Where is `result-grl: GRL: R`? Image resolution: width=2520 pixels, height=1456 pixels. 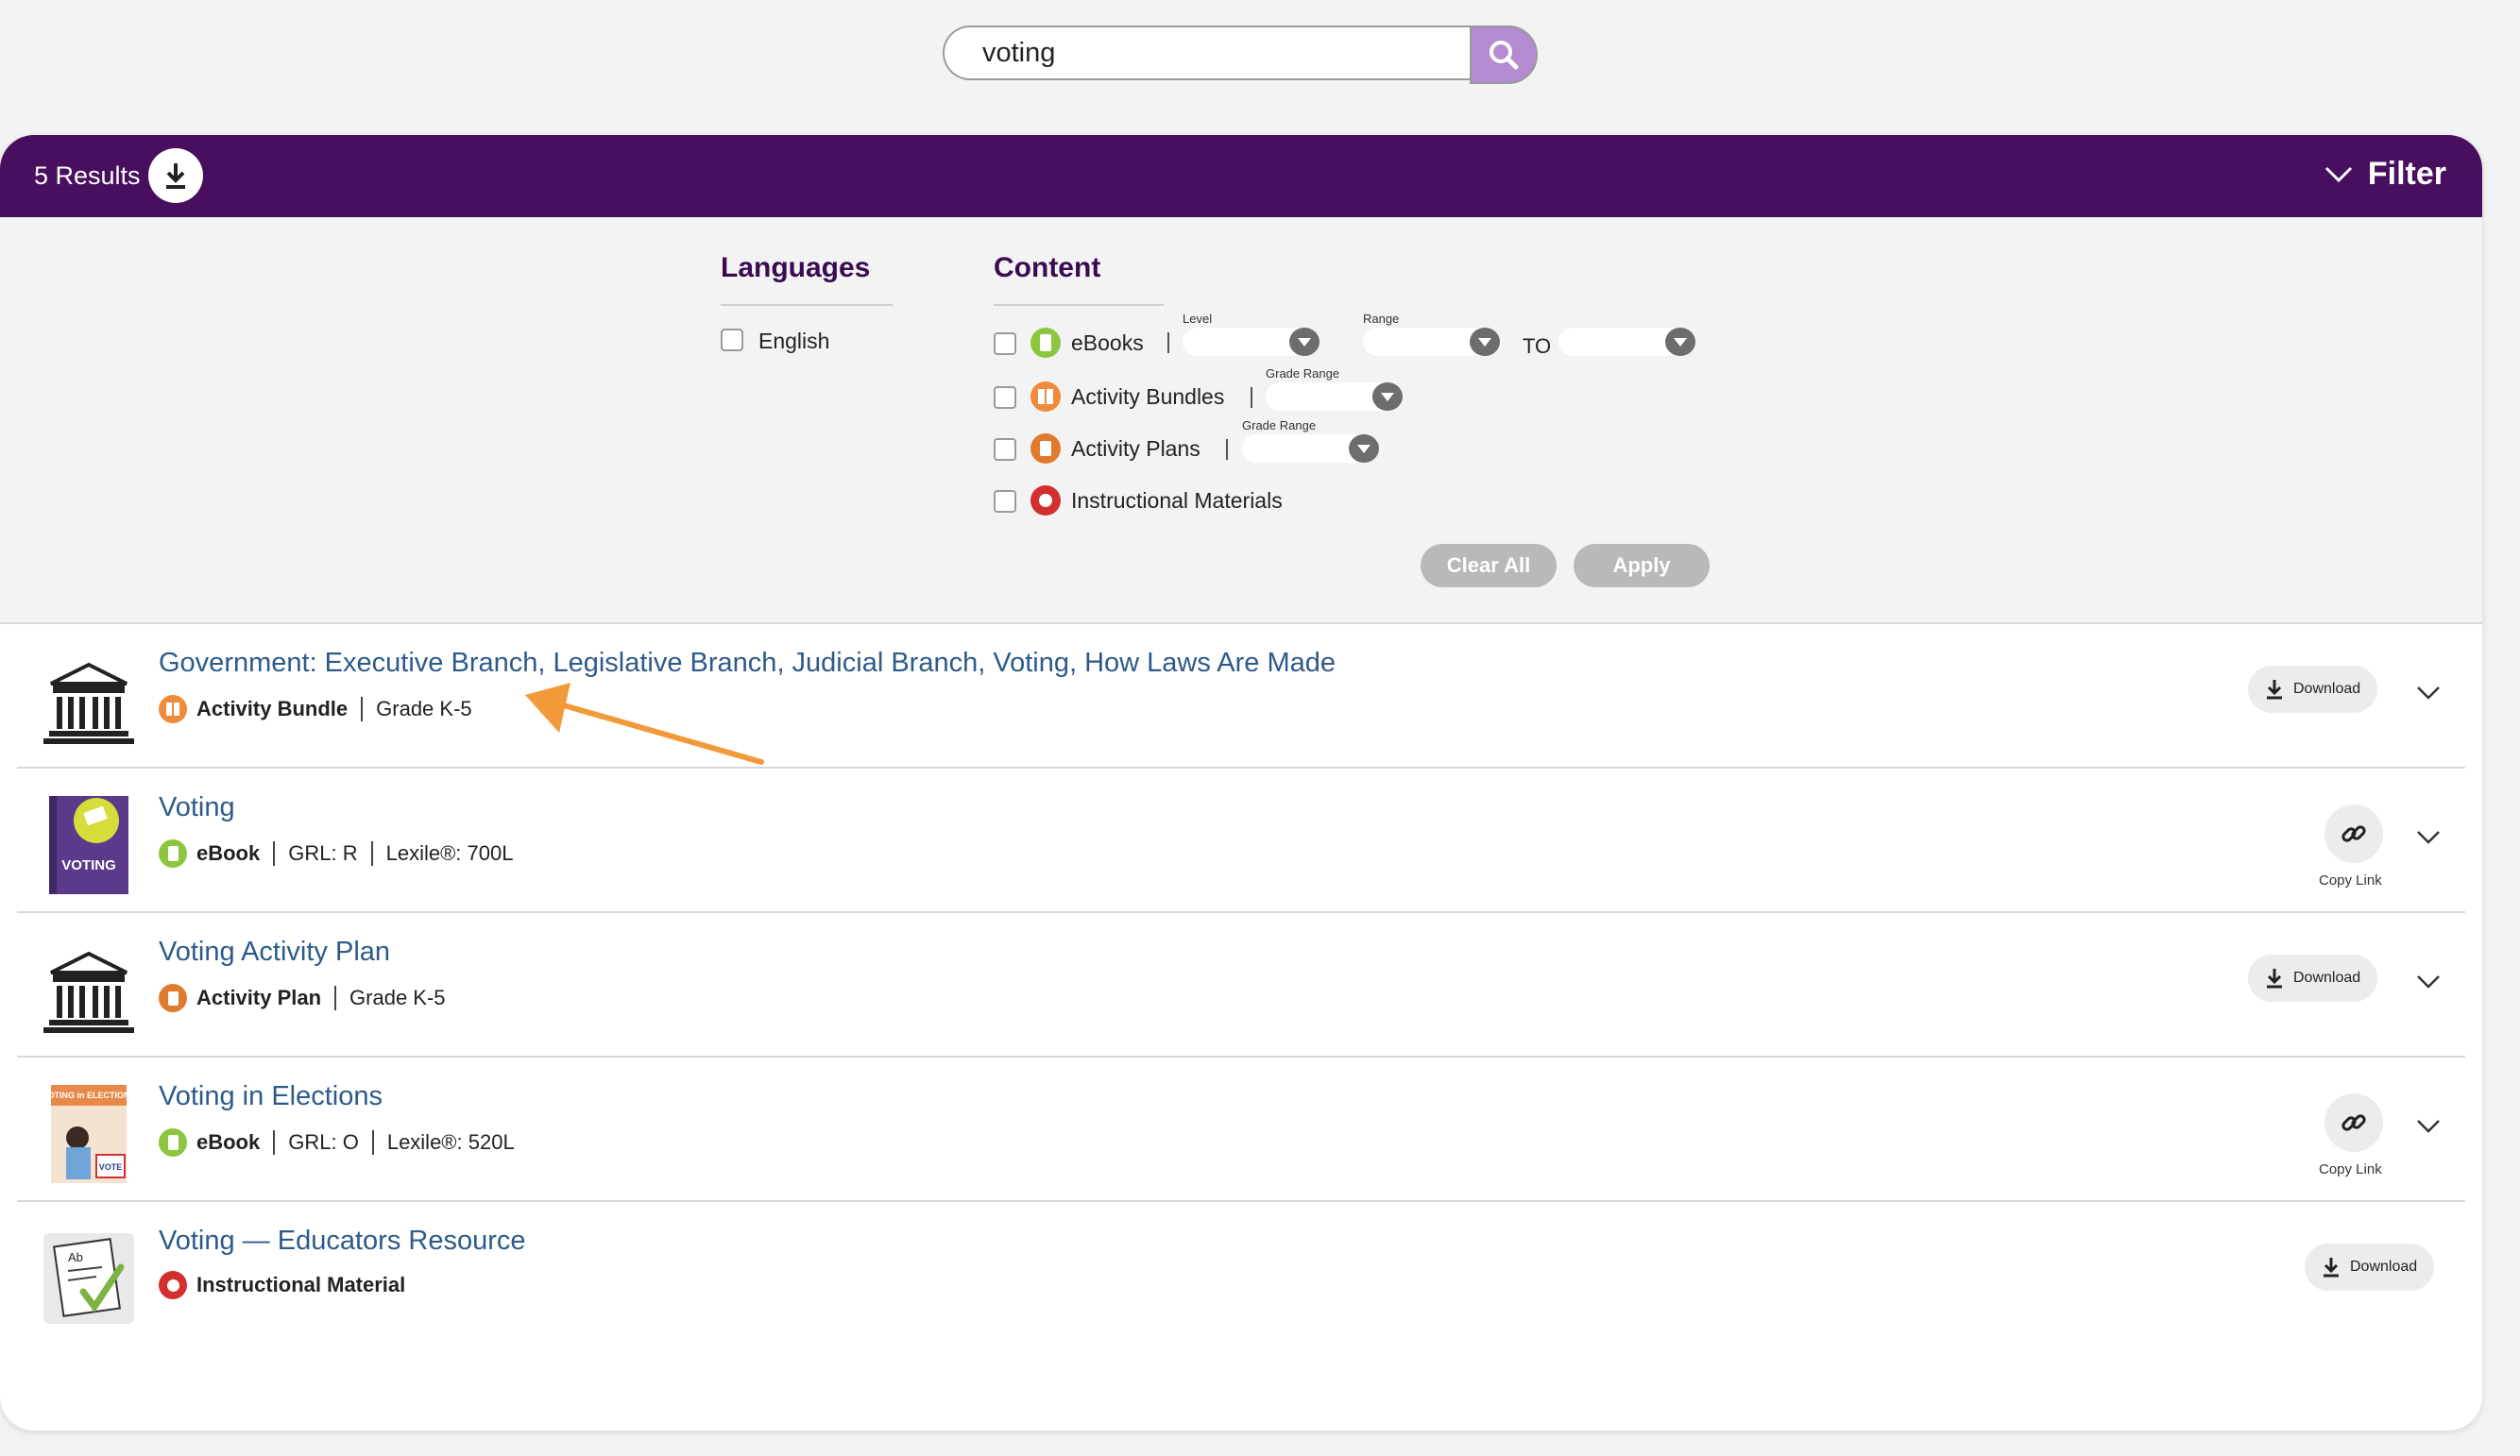 result-grl: GRL: R is located at coordinates (323, 853).